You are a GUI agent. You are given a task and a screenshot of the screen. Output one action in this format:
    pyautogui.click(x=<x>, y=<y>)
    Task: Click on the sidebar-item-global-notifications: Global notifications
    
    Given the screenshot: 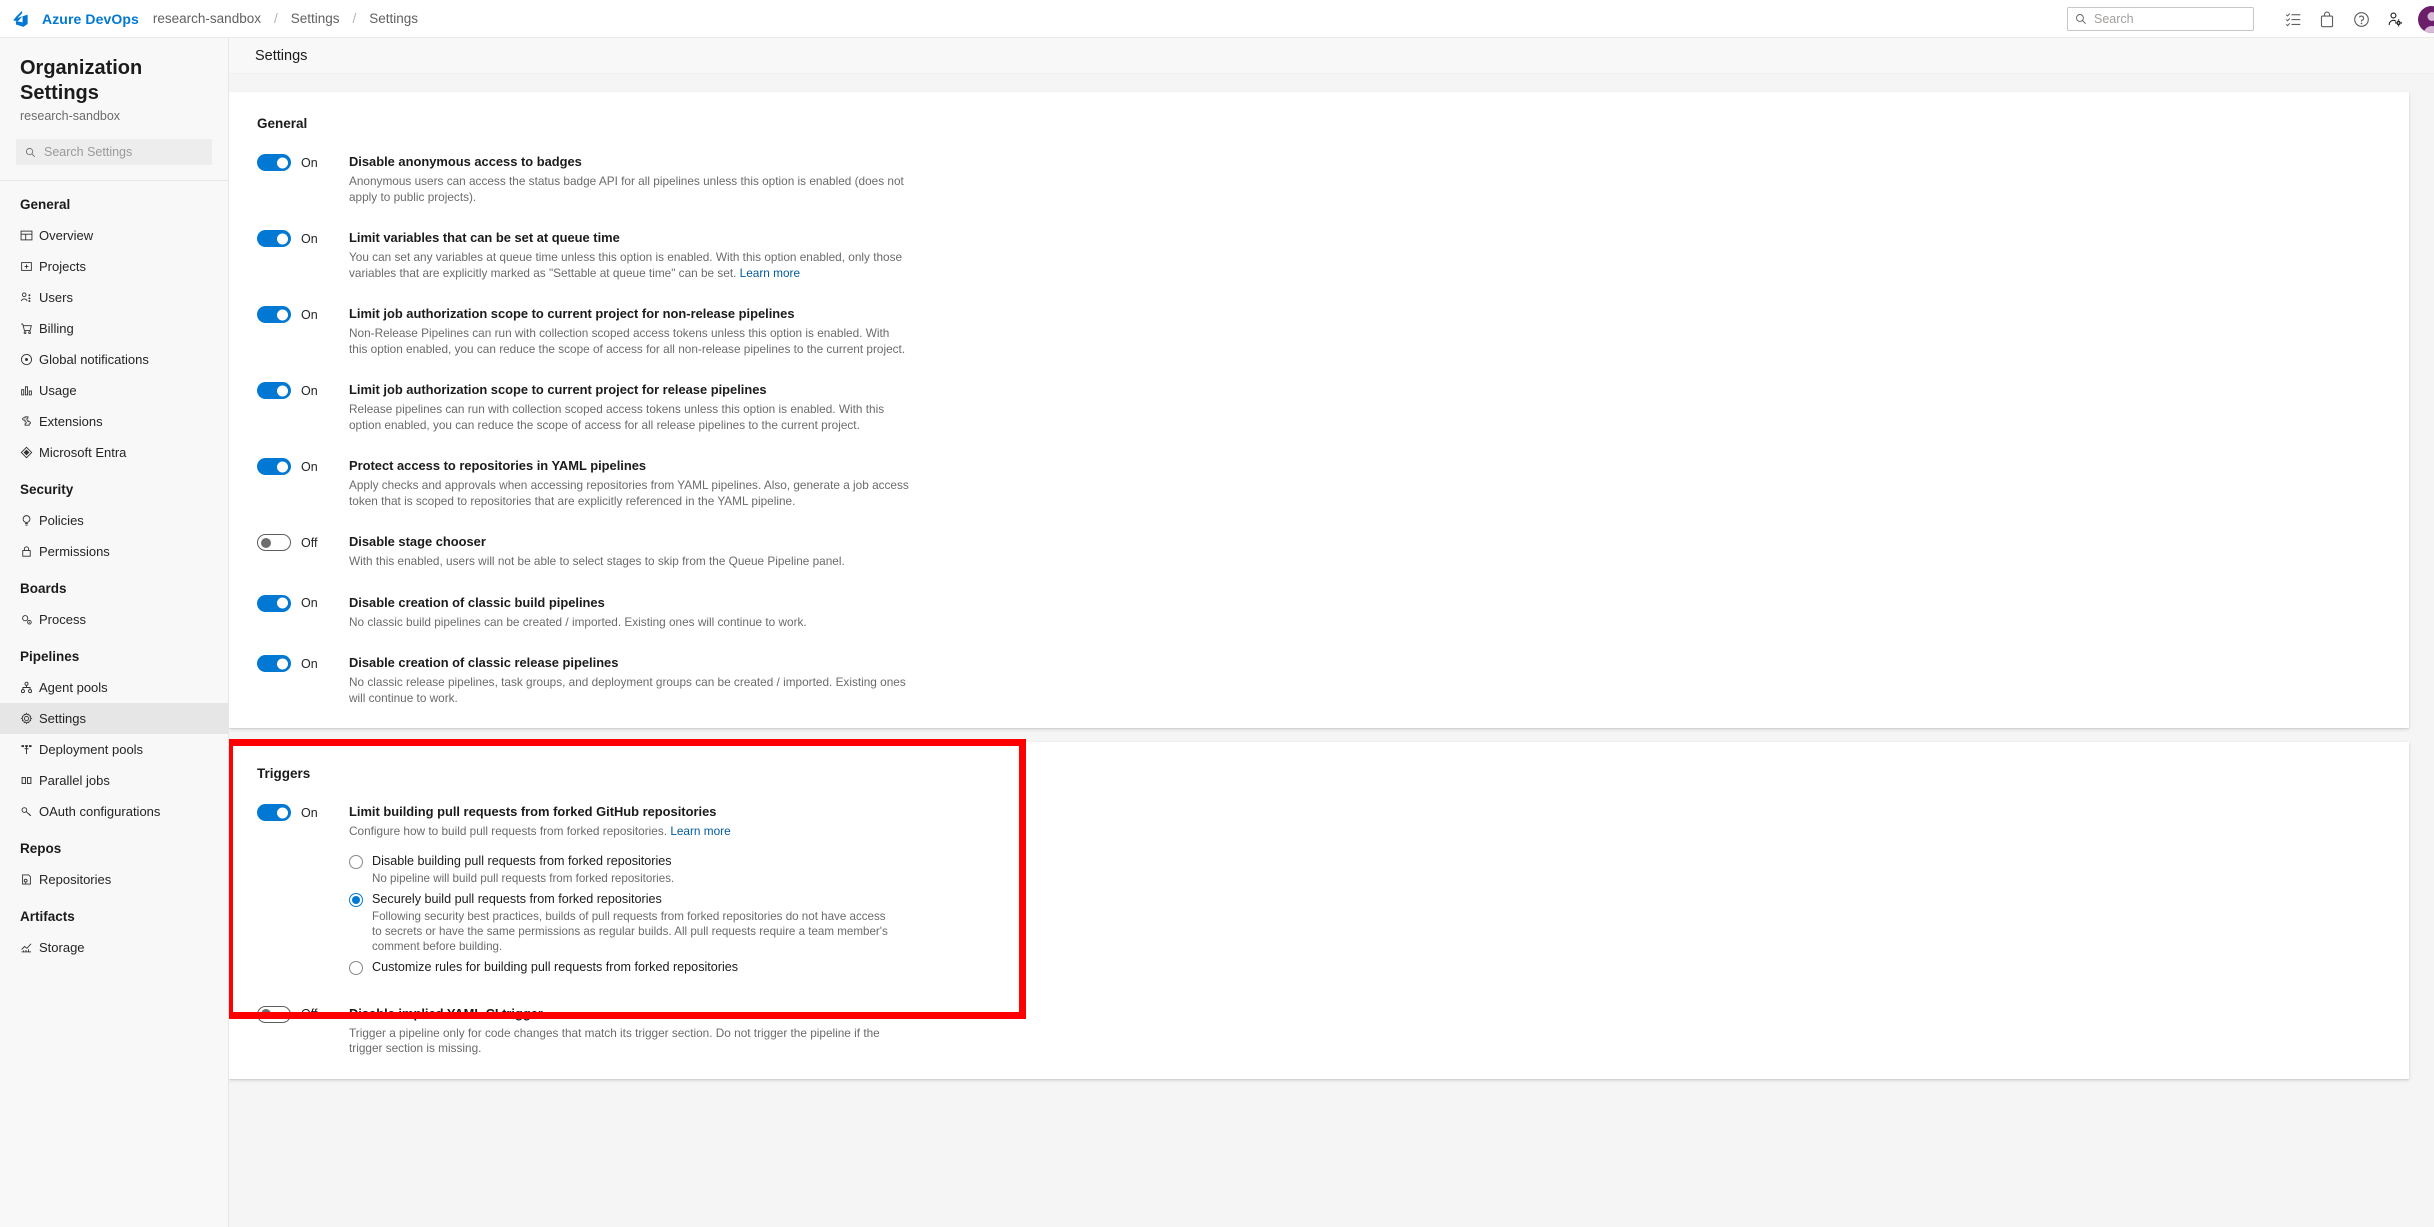 What is the action you would take?
    pyautogui.click(x=114, y=359)
    